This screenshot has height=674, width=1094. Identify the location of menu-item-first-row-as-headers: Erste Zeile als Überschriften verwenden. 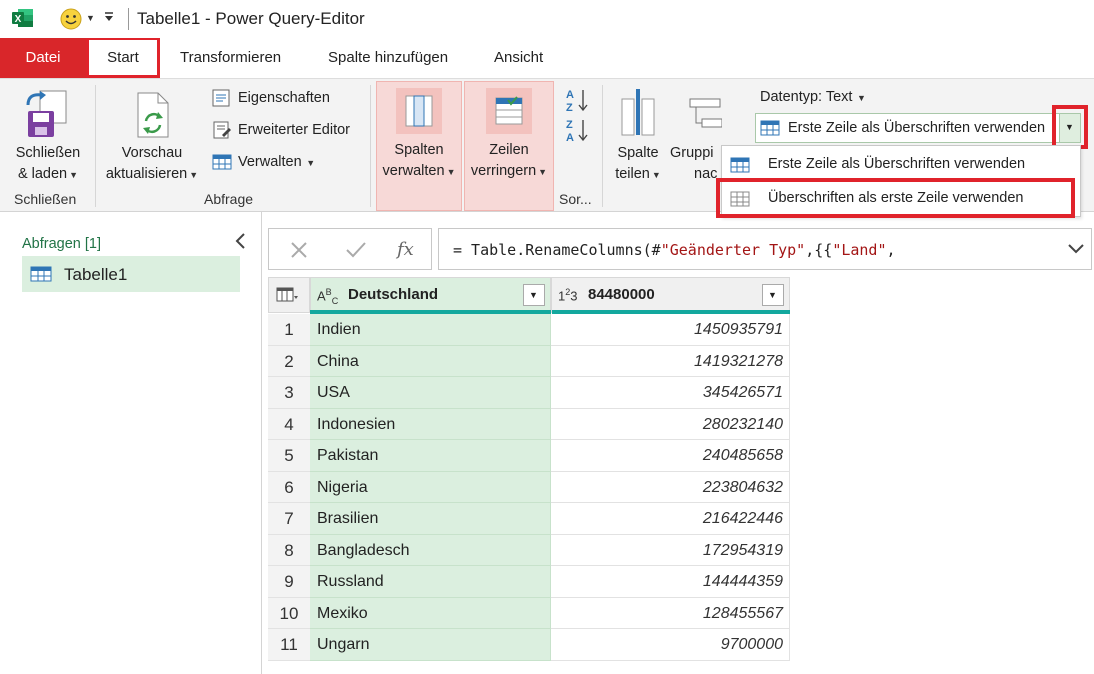
(901, 165).